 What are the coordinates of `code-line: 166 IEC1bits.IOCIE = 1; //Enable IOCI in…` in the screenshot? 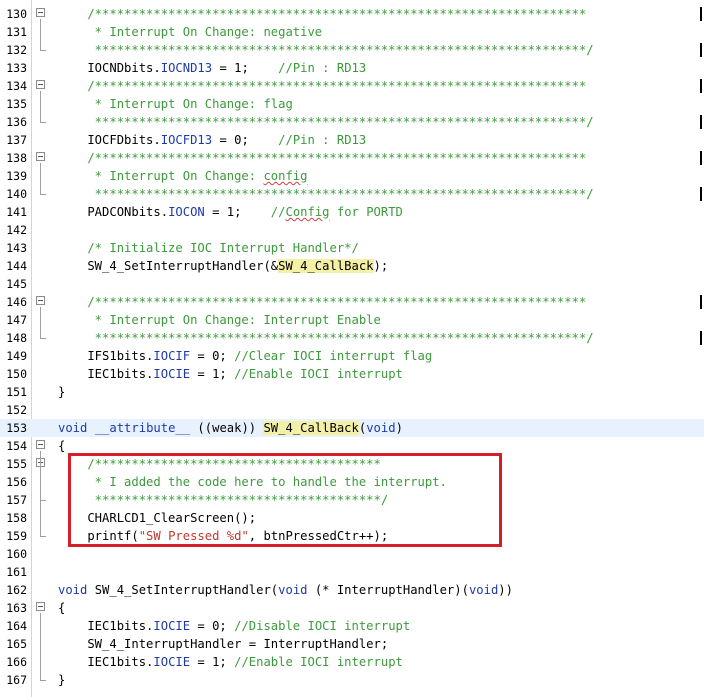 It's located at (352, 662).